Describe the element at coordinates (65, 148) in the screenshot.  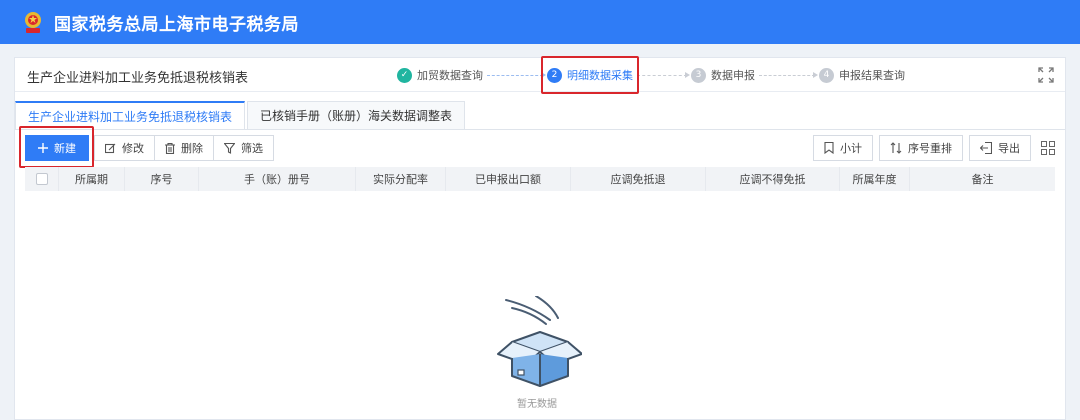
I see `new-button-label: 新建` at that location.